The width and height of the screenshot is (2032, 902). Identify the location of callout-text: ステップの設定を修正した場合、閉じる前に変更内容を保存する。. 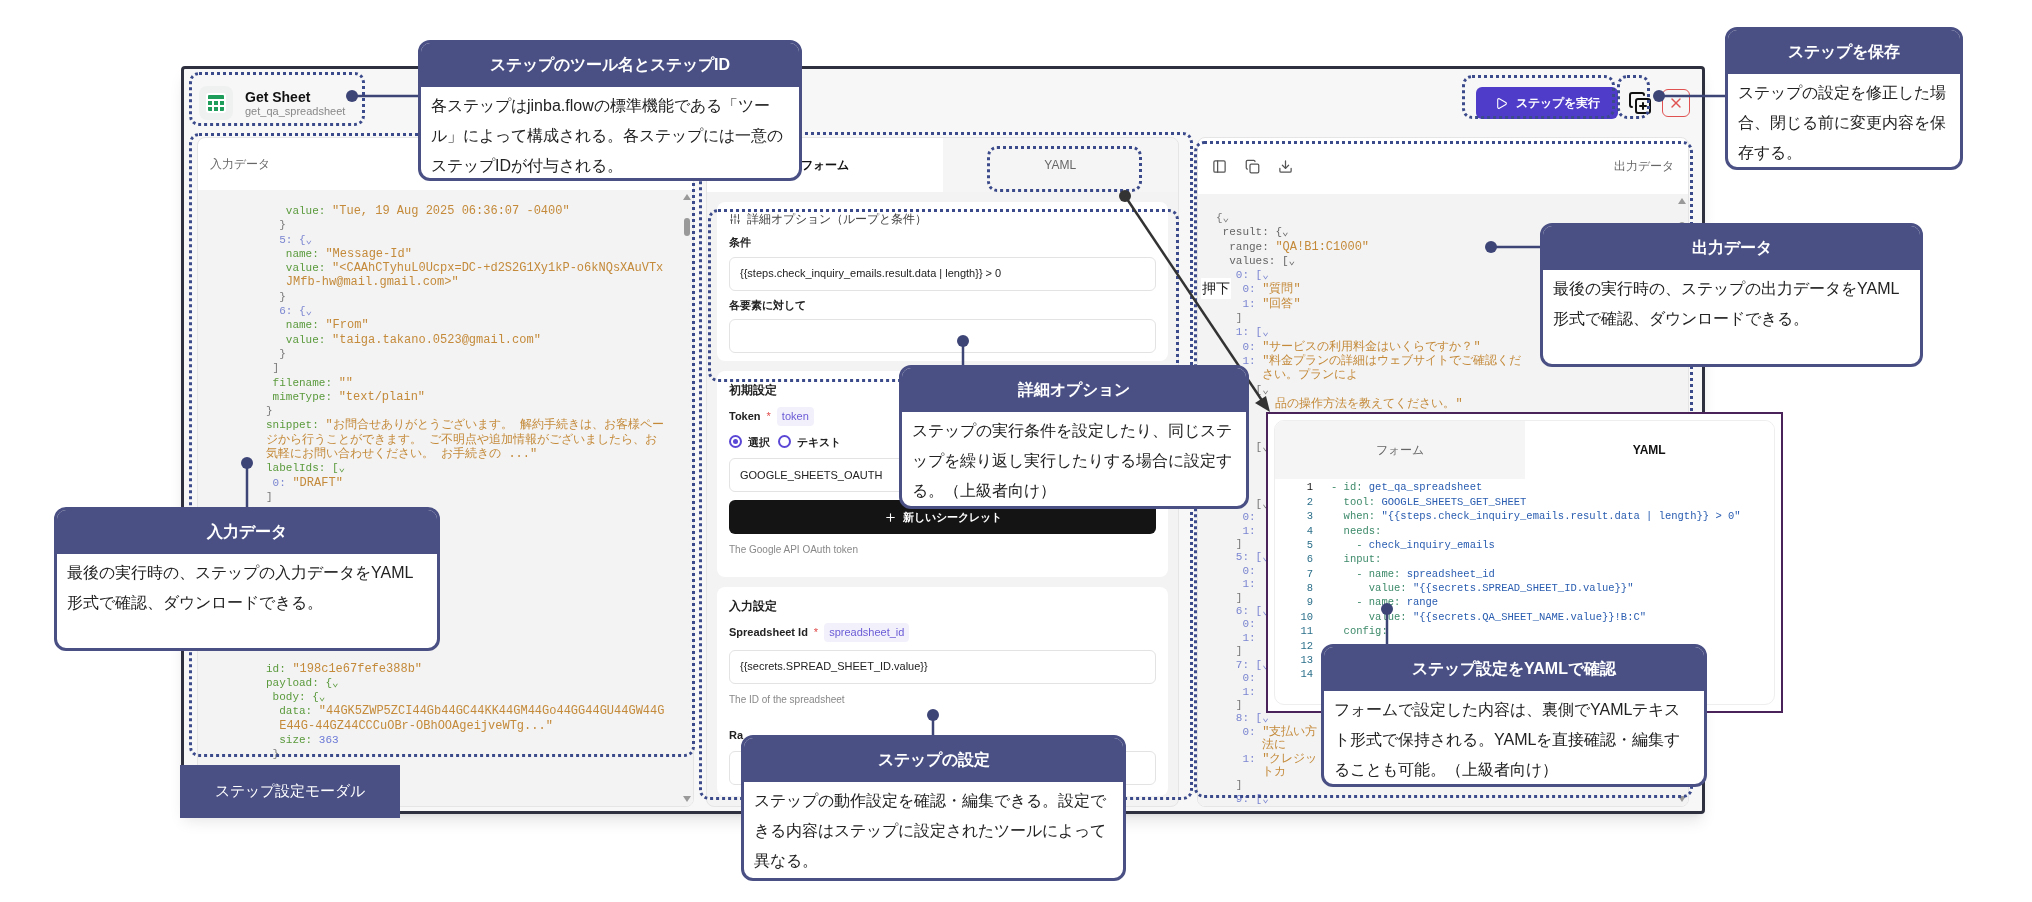
(1842, 123).